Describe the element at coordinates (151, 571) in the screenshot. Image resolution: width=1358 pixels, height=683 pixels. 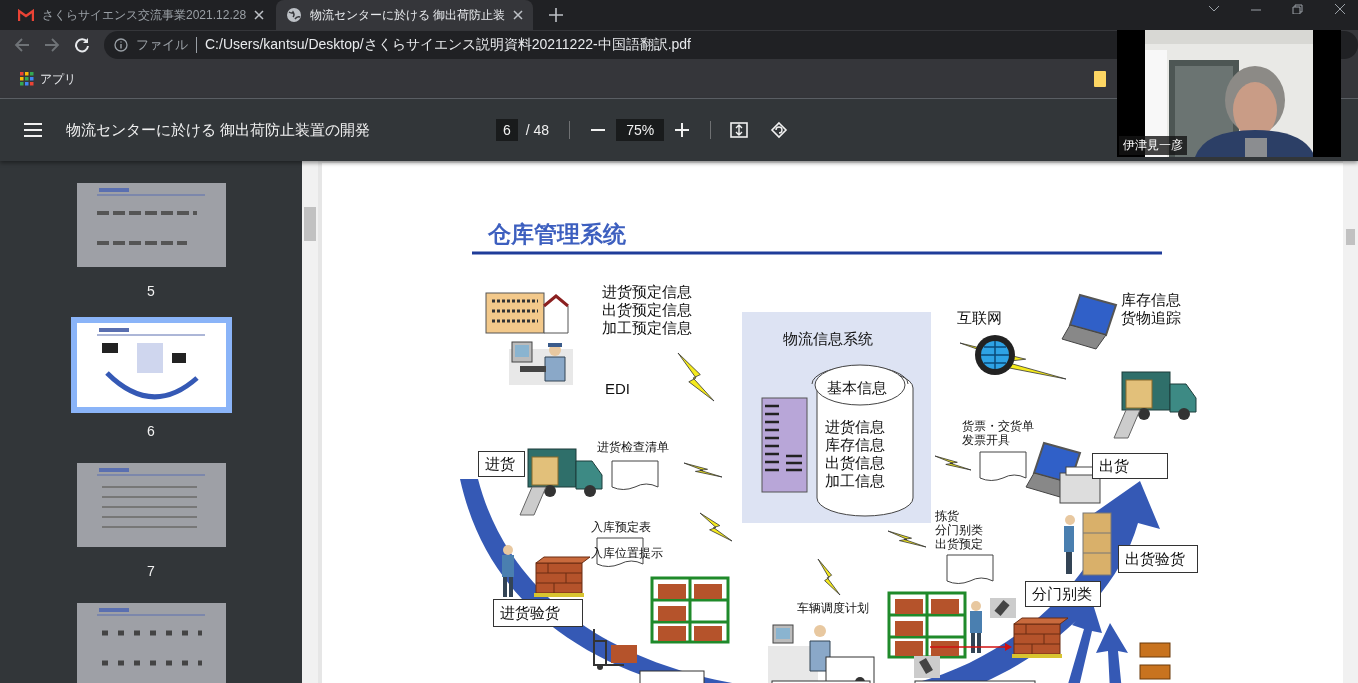
I see `page-label: 7` at that location.